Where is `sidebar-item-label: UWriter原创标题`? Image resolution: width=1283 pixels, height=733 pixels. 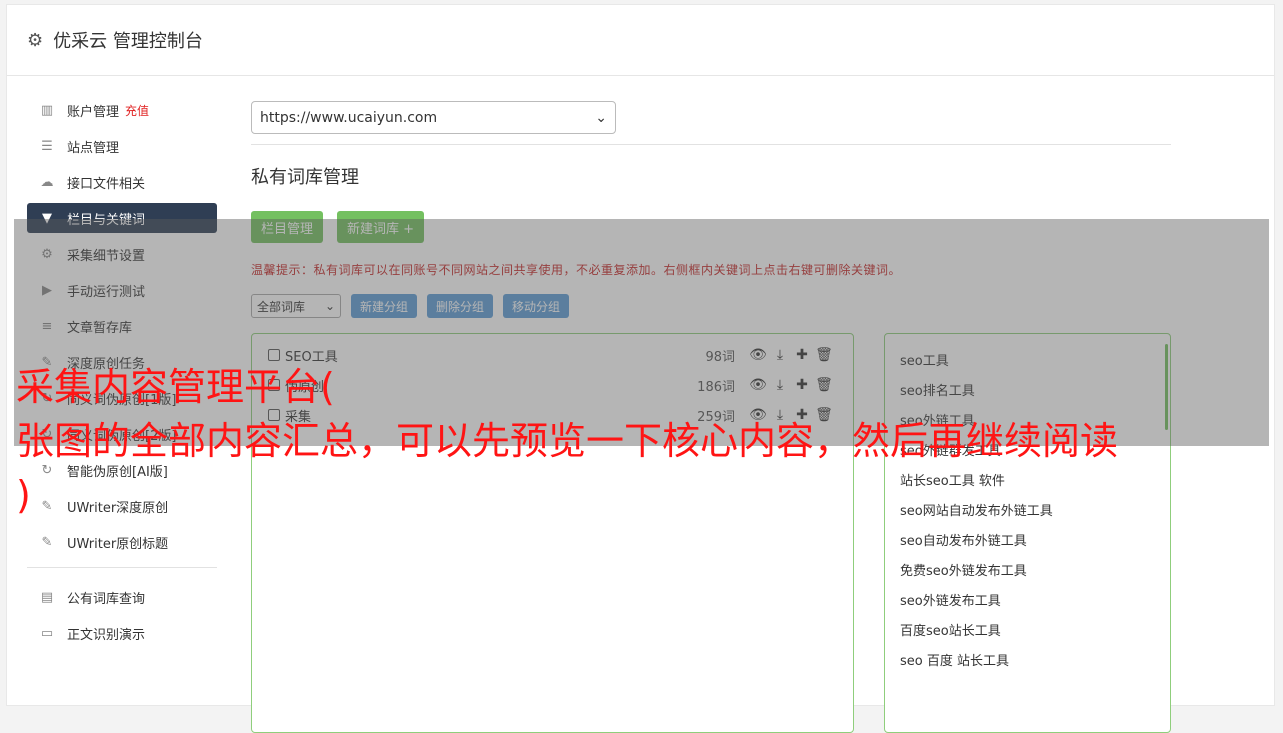 sidebar-item-label: UWriter原创标题 is located at coordinates (118, 544).